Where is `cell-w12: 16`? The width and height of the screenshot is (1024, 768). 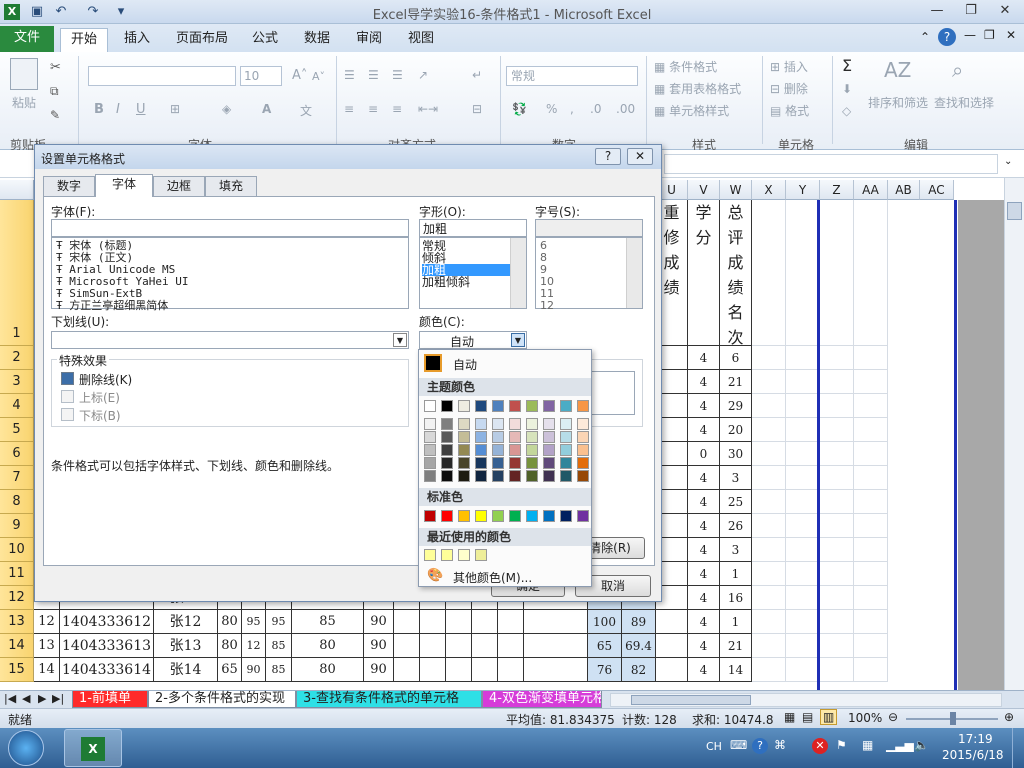 cell-w12: 16 is located at coordinates (736, 598).